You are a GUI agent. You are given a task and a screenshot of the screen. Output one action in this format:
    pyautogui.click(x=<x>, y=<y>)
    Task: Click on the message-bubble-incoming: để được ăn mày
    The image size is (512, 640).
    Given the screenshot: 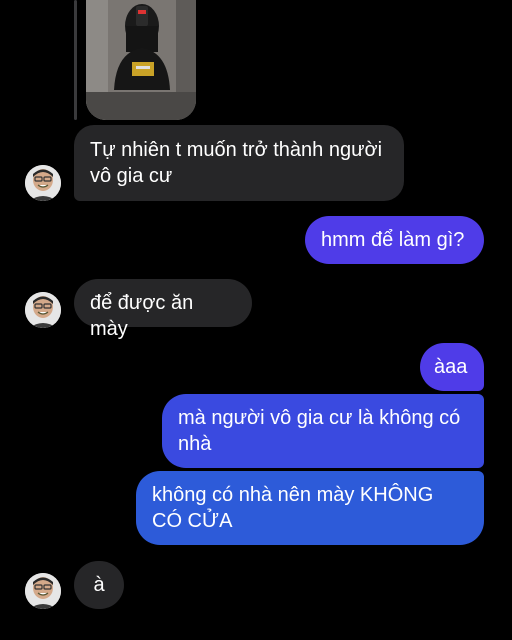 What is the action you would take?
    pyautogui.click(x=163, y=309)
    